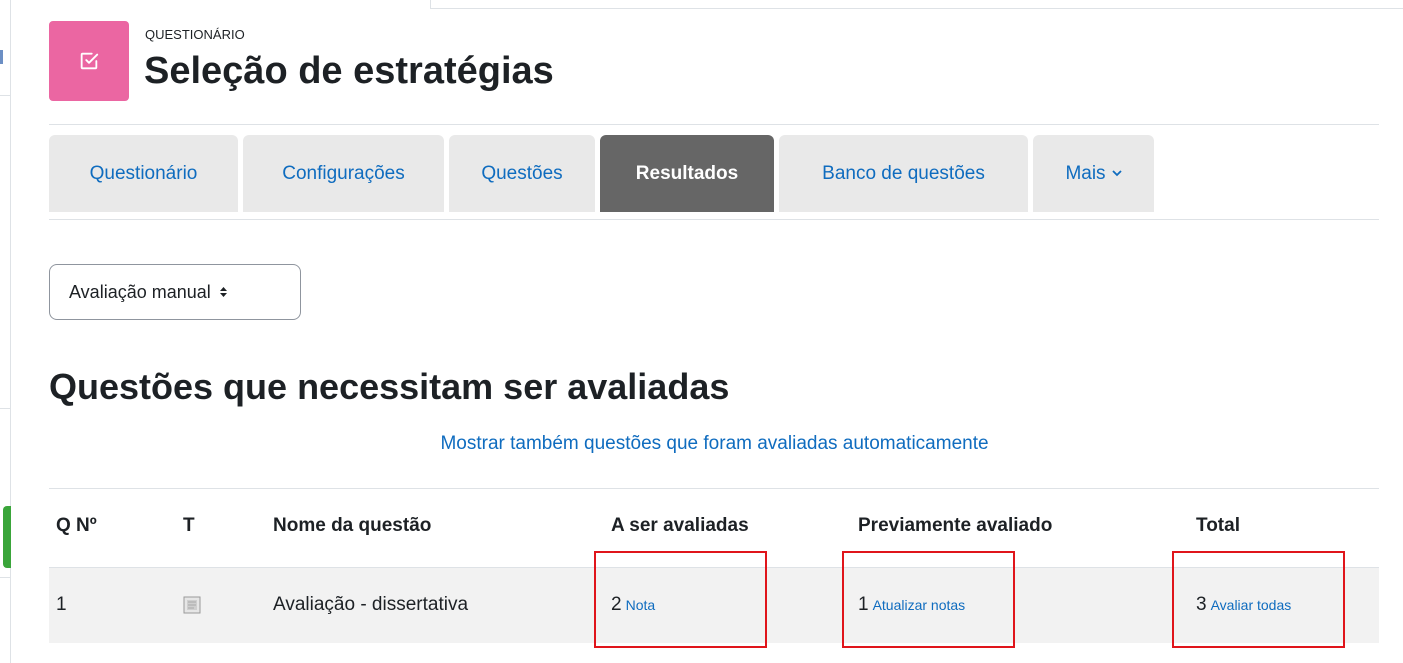 This screenshot has height=663, width=1403. Describe the element at coordinates (189, 525) in the screenshot. I see `column-header-type: T` at that location.